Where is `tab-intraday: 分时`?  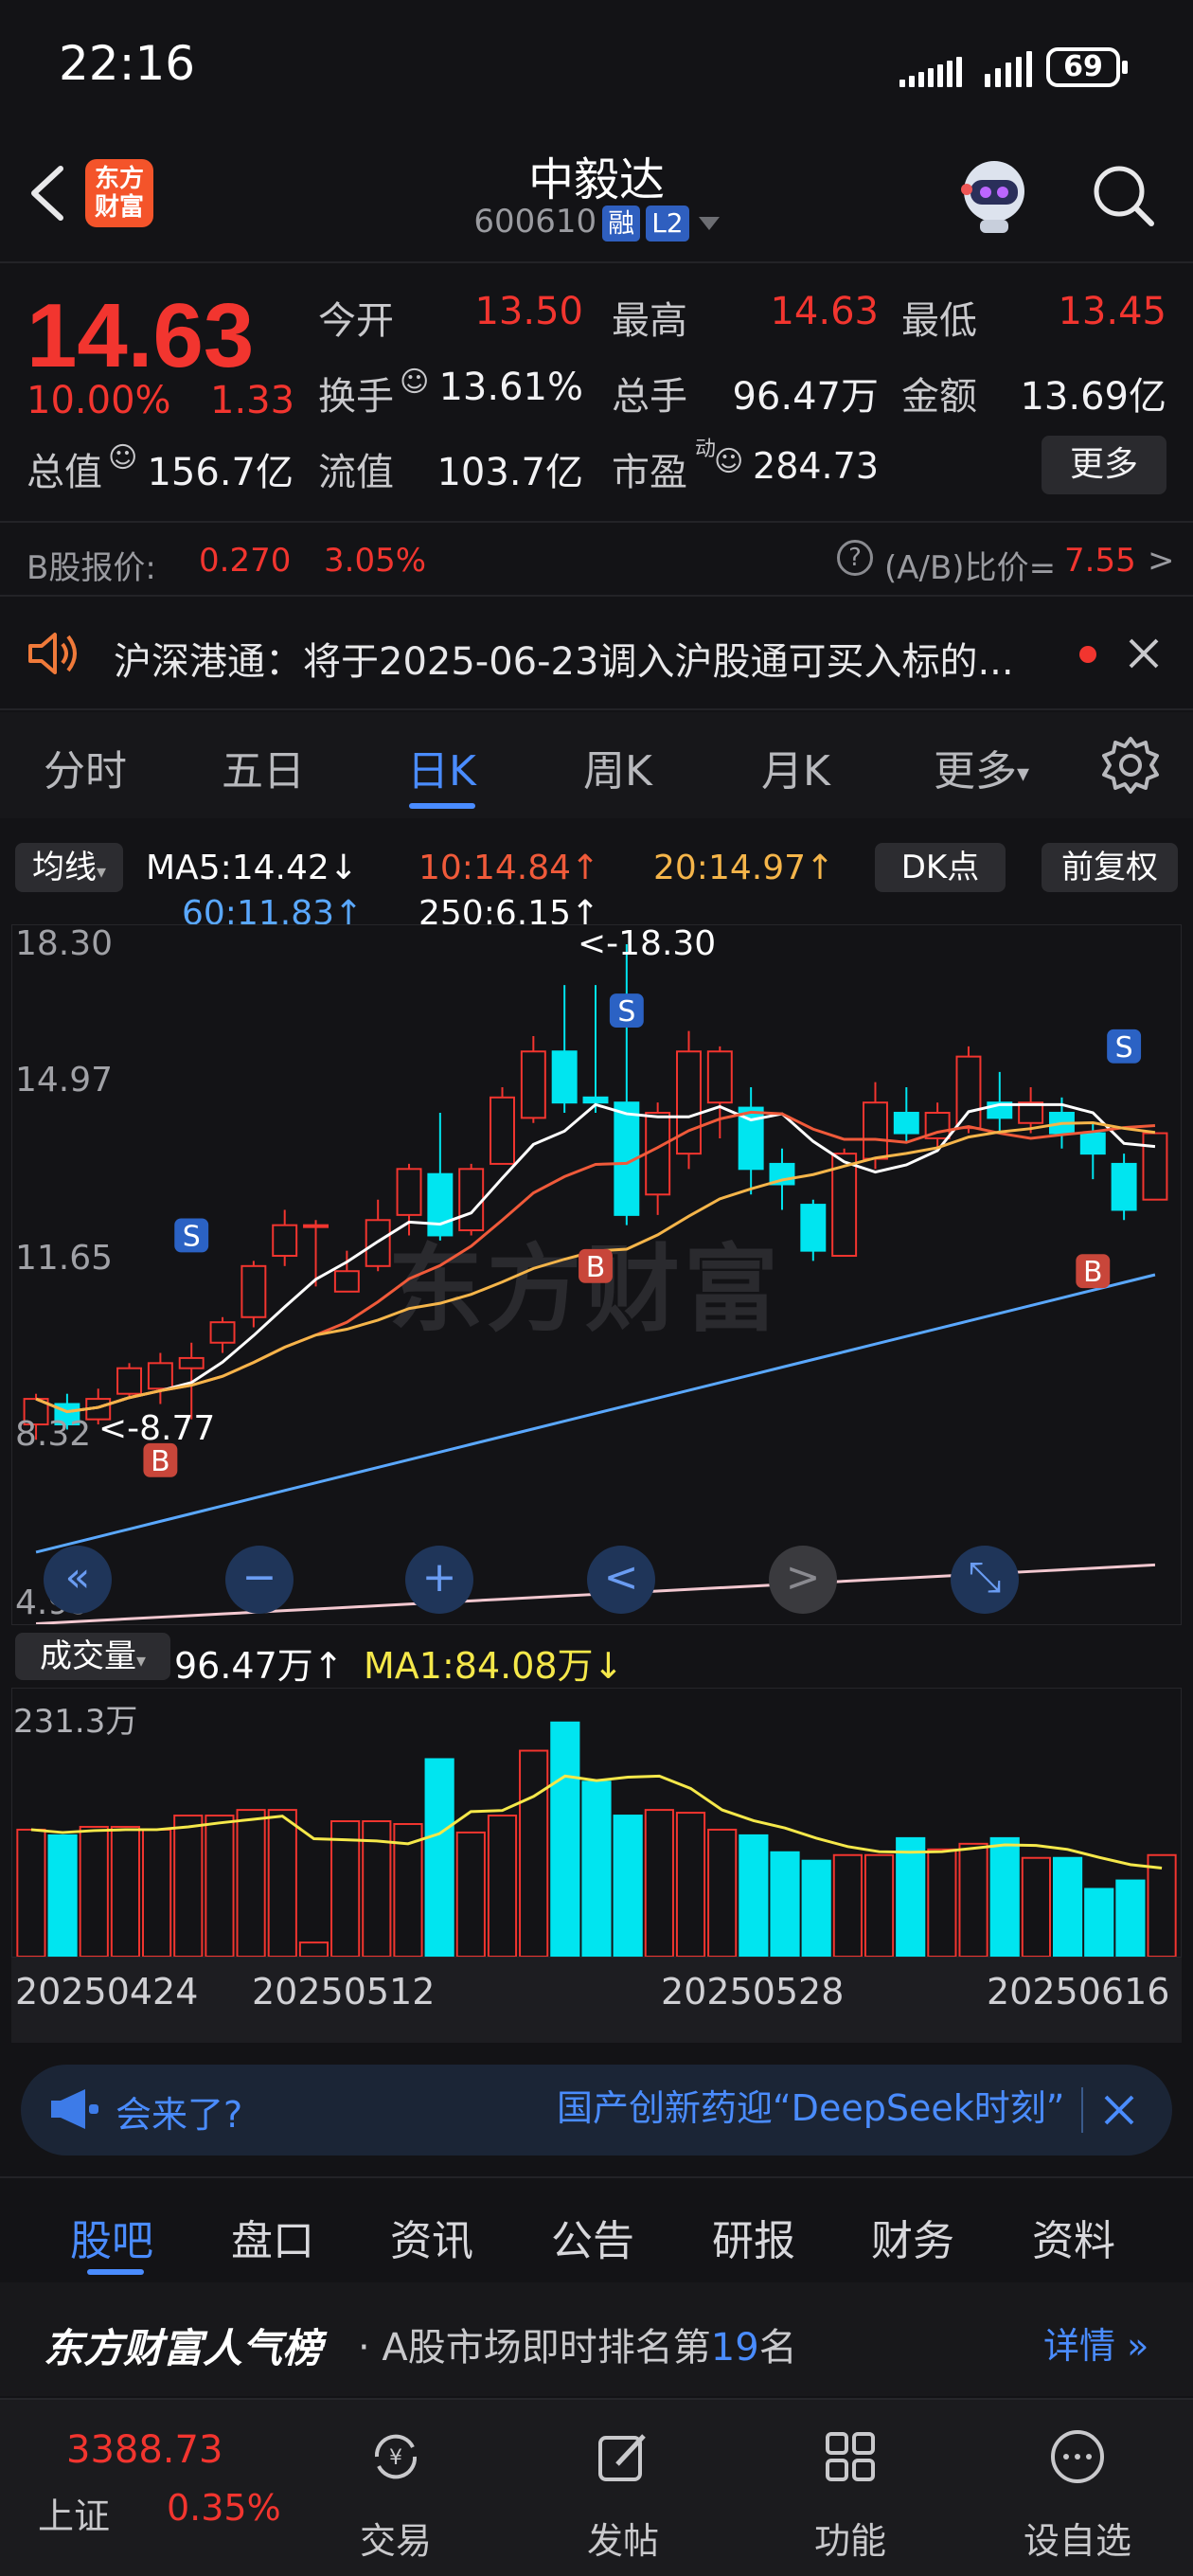 tab-intraday: 分时 is located at coordinates (85, 767).